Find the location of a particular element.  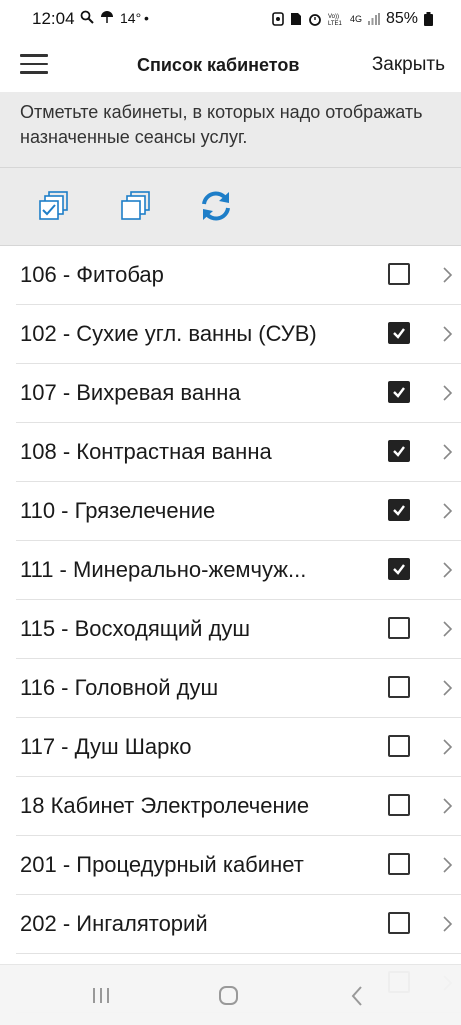

battery-icon is located at coordinates (428, 19).